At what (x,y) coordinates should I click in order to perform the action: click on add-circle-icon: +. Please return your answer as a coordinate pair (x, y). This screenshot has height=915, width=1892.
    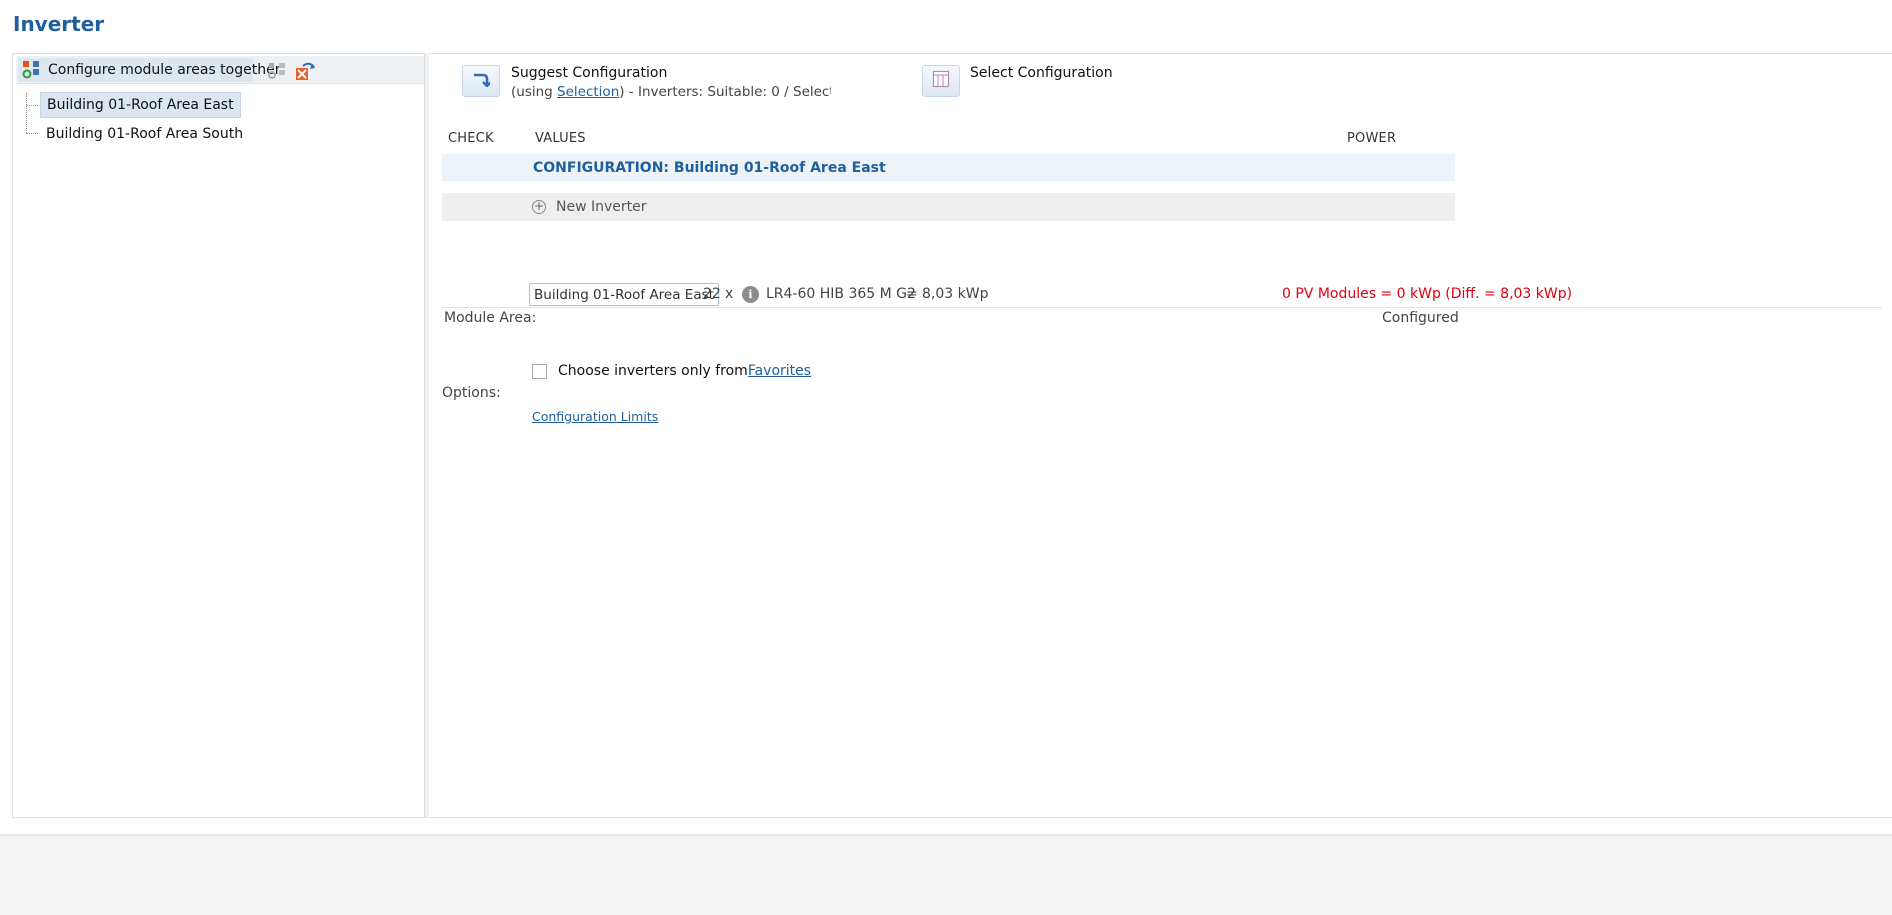
    Looking at the image, I should click on (539, 206).